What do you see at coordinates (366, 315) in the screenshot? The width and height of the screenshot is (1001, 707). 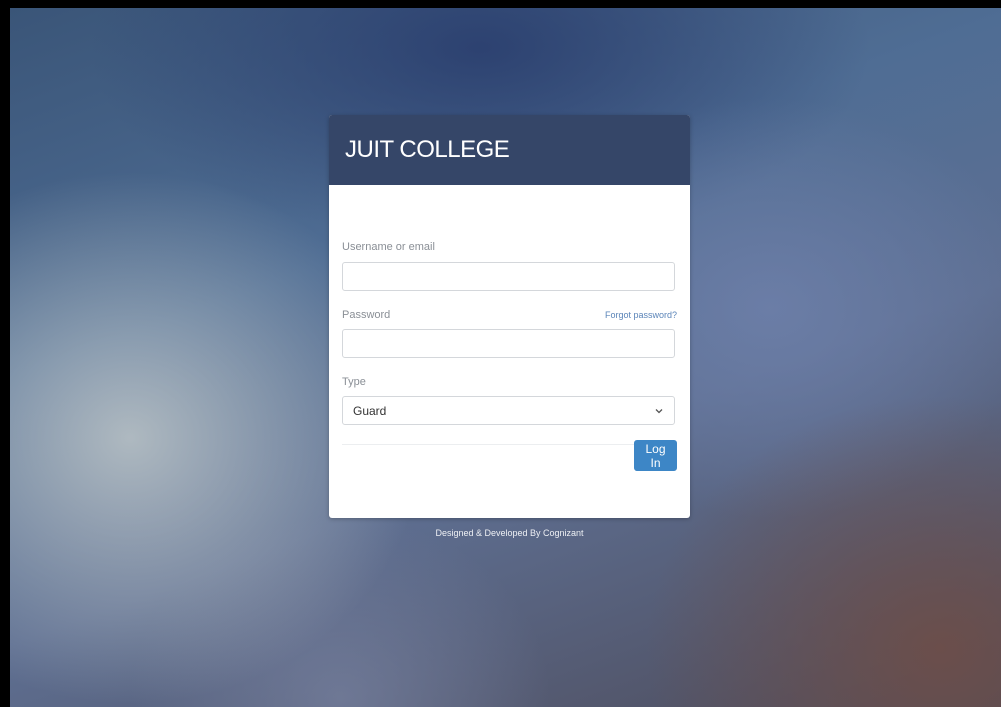 I see `password-label: Password` at bounding box center [366, 315].